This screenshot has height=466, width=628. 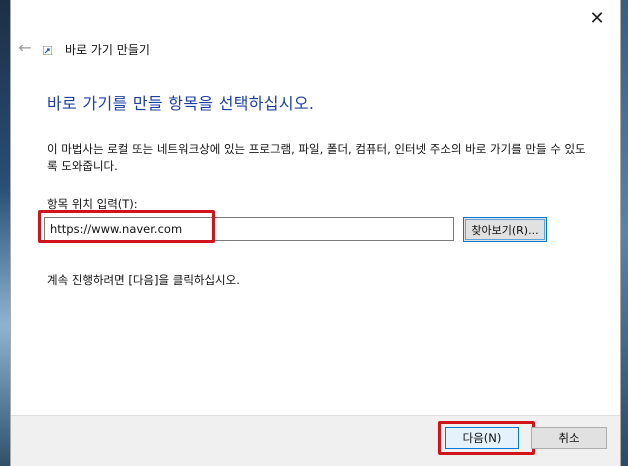 What do you see at coordinates (143, 280) in the screenshot?
I see `continue-instruction: 계속 진행하려면 [다음]을 클릭하십시오.` at bounding box center [143, 280].